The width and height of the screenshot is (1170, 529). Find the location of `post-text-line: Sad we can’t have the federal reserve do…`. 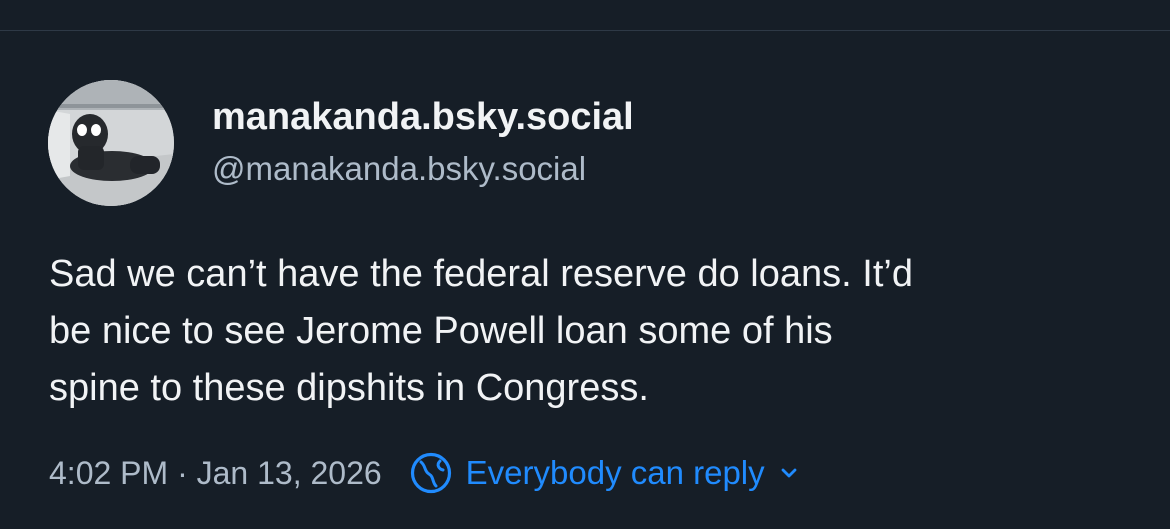

post-text-line: Sad we can’t have the federal reserve do… is located at coordinates (481, 274).